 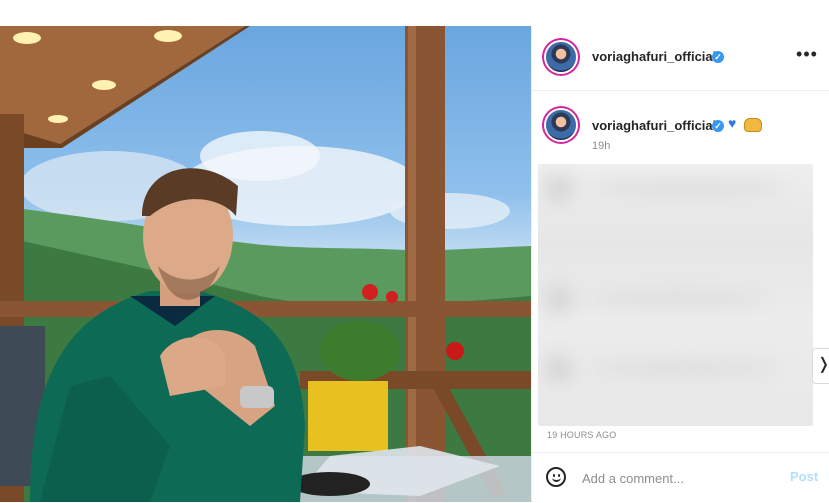 I want to click on emoji-picker-icon, so click(x=556, y=477).